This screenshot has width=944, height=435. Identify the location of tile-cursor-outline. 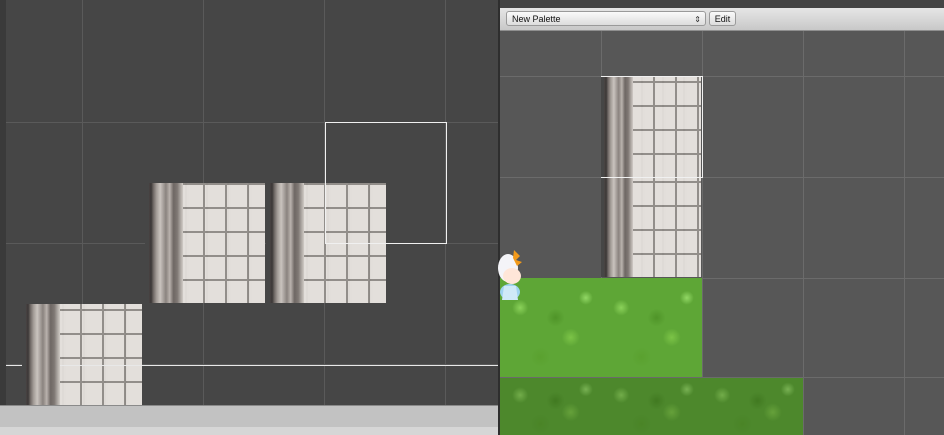
(386, 183).